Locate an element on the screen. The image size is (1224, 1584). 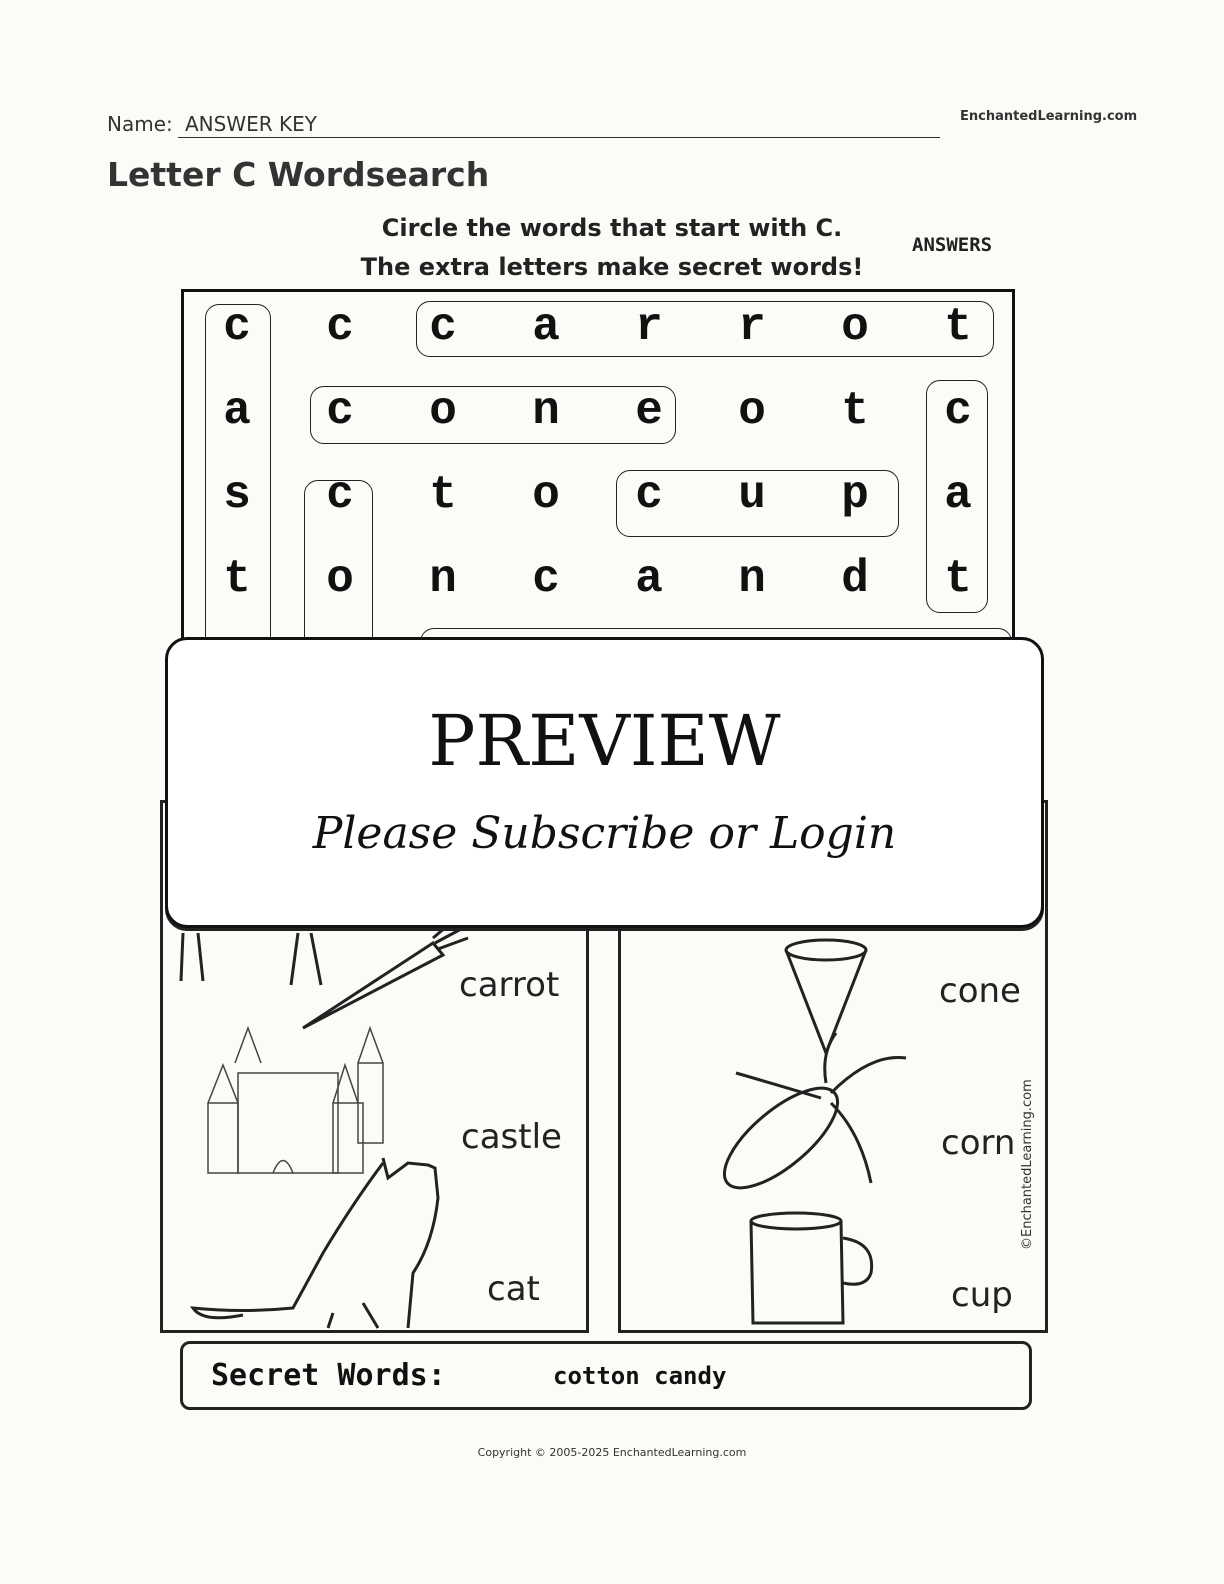
grid-letter: u is located at coordinates (752, 495).